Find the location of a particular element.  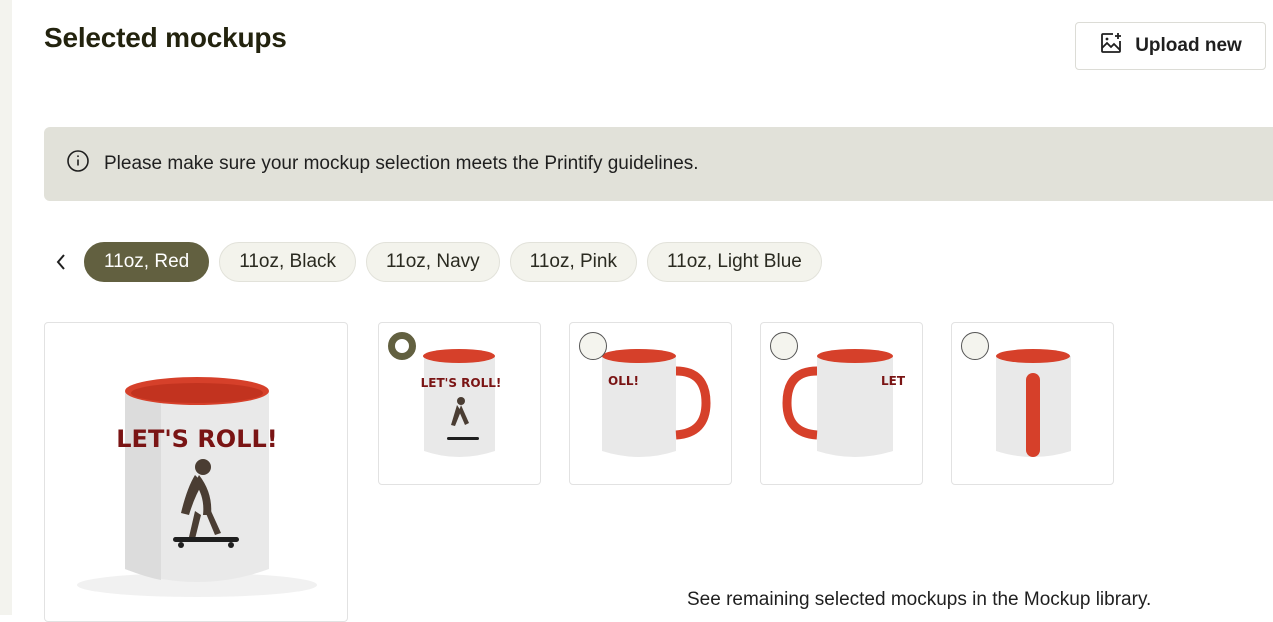

upload-new-button: Upload new is located at coordinates (1170, 46).